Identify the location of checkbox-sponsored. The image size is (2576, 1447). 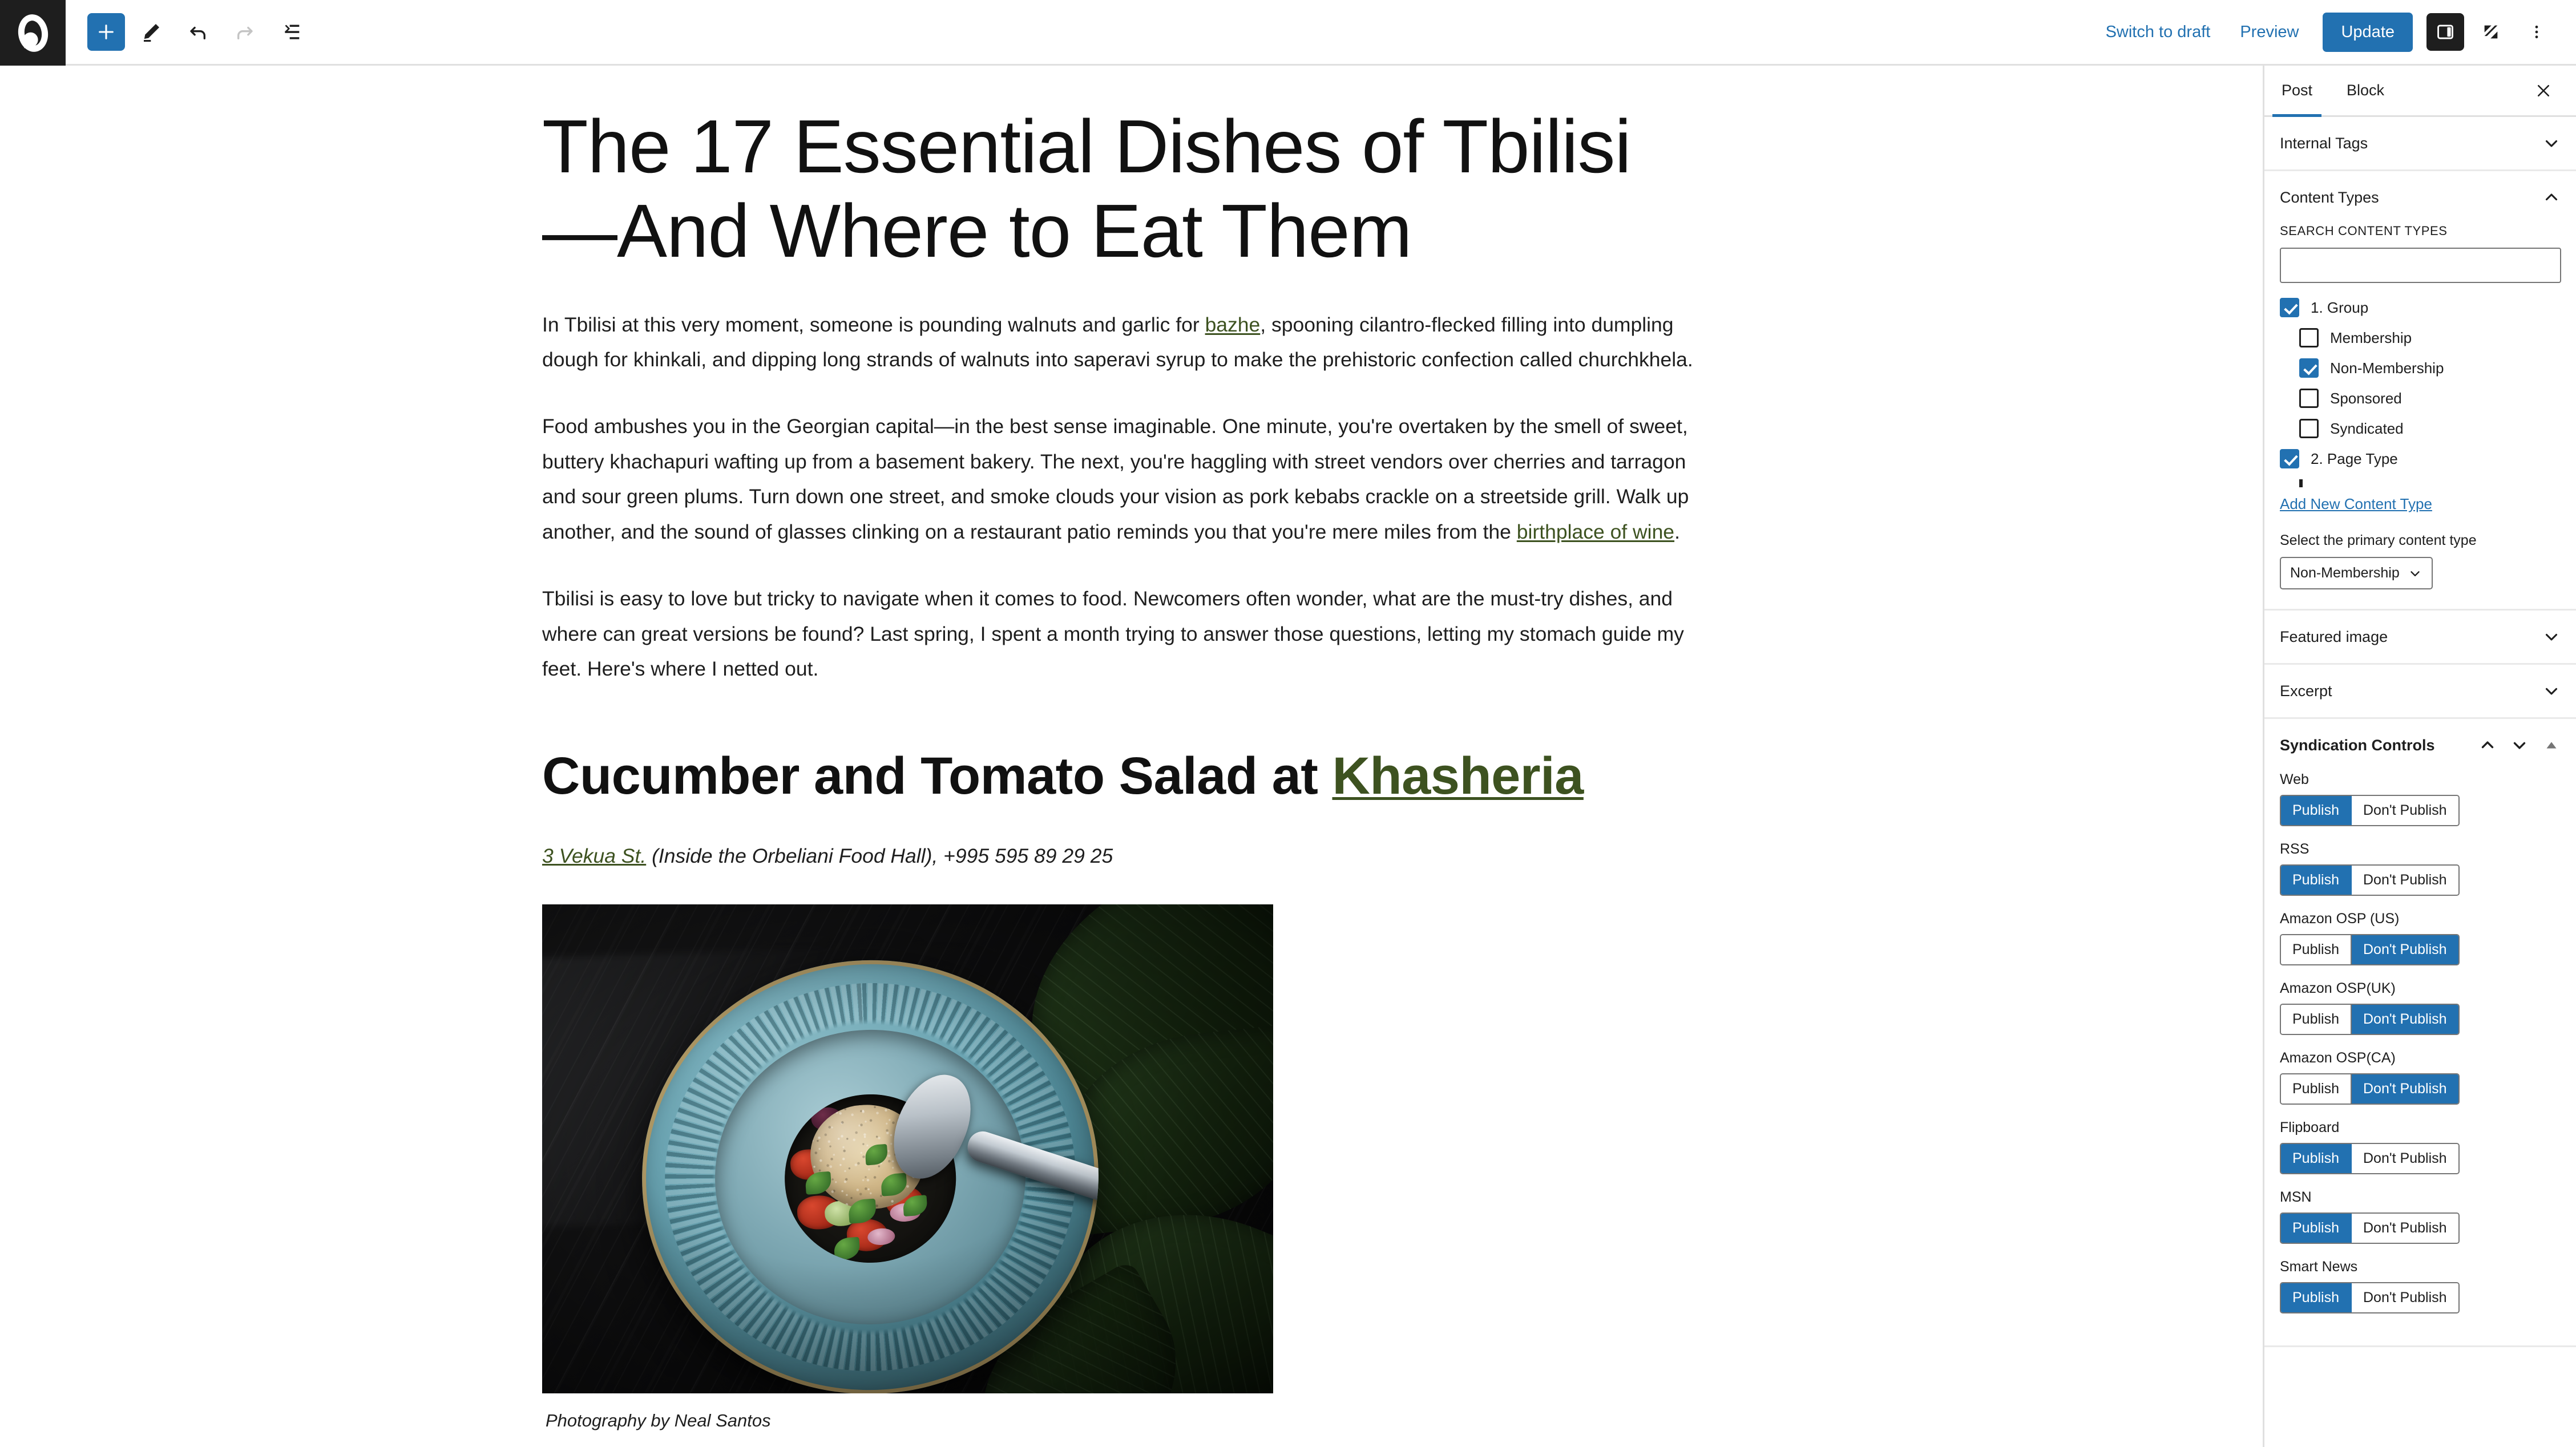
(2309, 398).